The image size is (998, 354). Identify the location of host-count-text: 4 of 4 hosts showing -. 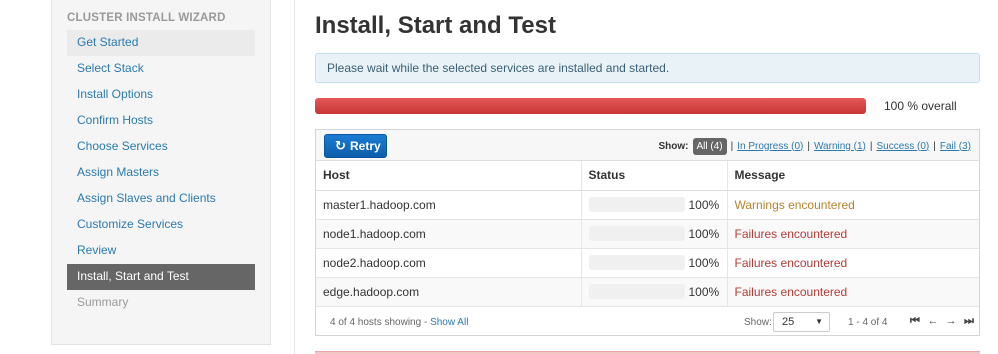
(380, 322).